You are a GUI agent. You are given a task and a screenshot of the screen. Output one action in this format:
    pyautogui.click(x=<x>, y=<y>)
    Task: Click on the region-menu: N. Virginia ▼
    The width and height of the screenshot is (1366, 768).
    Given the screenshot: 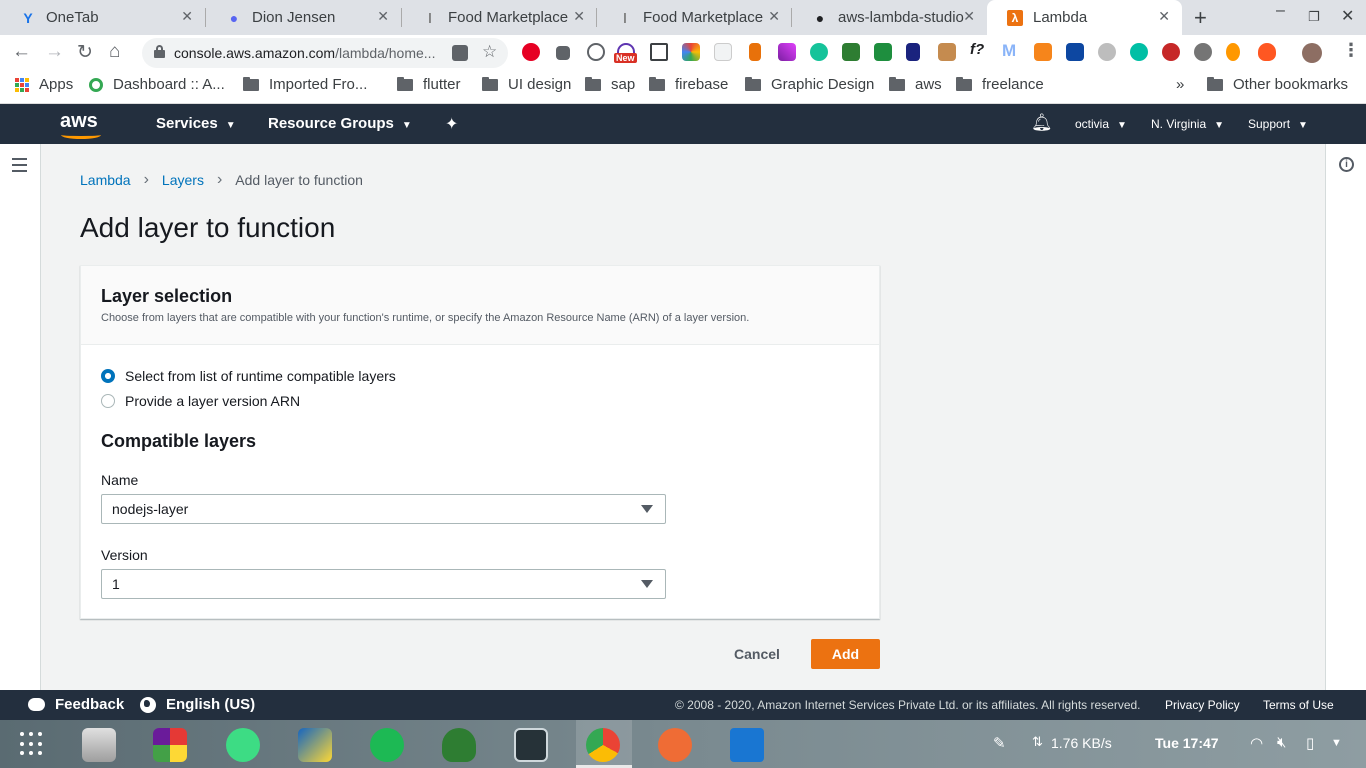 What is the action you would take?
    pyautogui.click(x=1187, y=124)
    